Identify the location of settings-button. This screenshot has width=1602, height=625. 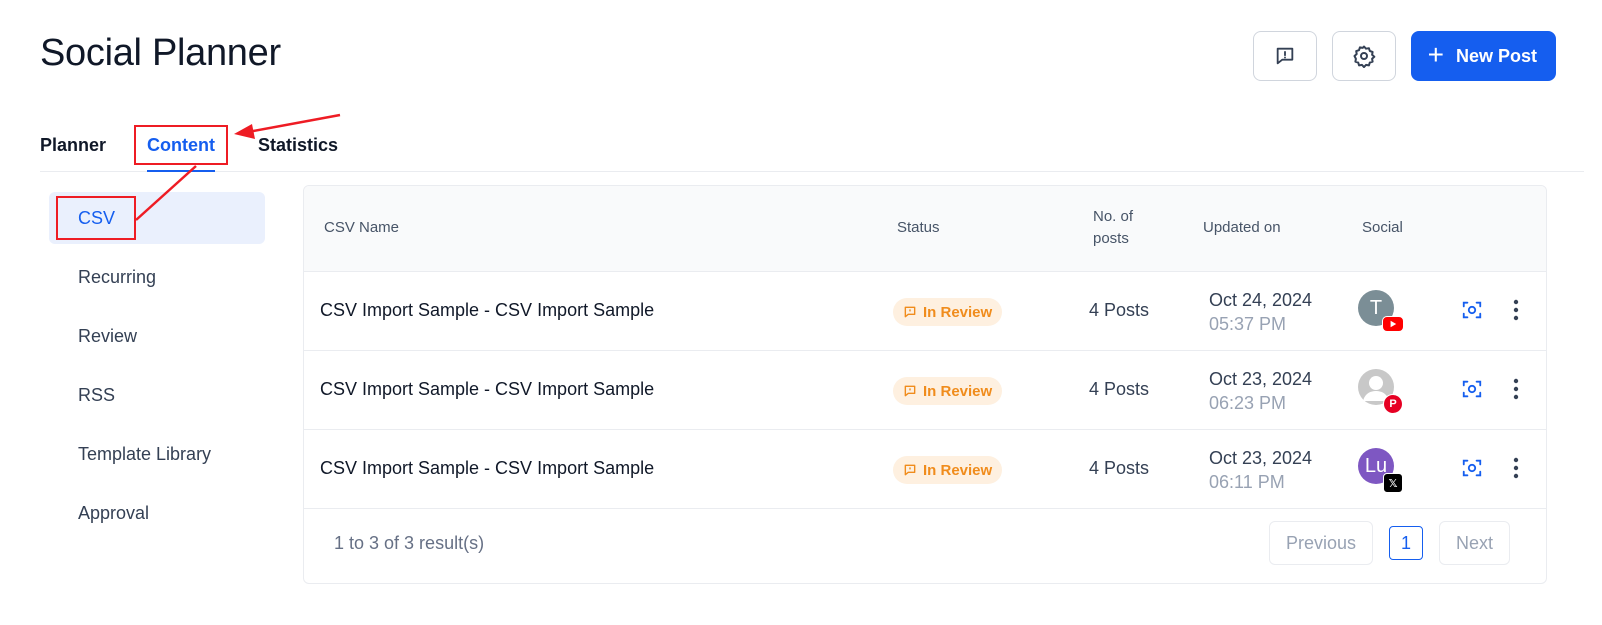
(1363, 56).